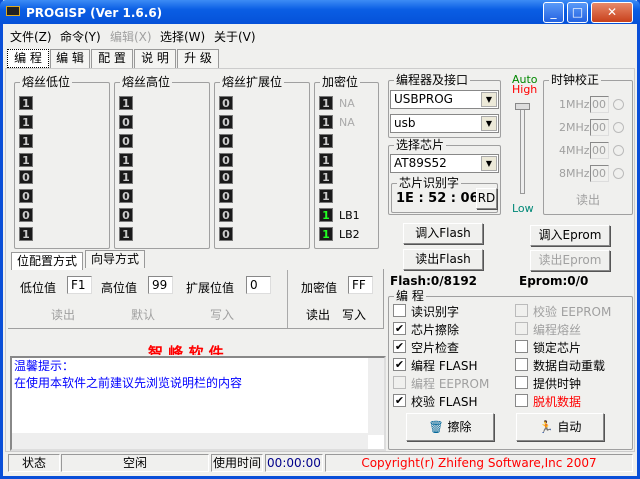 This screenshot has height=479, width=640. Describe the element at coordinates (160, 285) in the screenshot. I see `high-value-input: 99` at that location.